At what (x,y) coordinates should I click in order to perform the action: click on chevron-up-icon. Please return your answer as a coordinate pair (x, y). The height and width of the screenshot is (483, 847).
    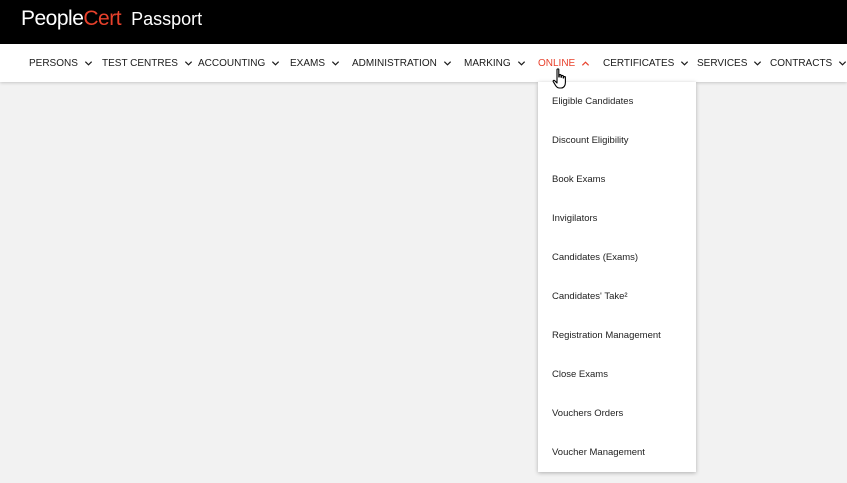
    Looking at the image, I should click on (586, 63).